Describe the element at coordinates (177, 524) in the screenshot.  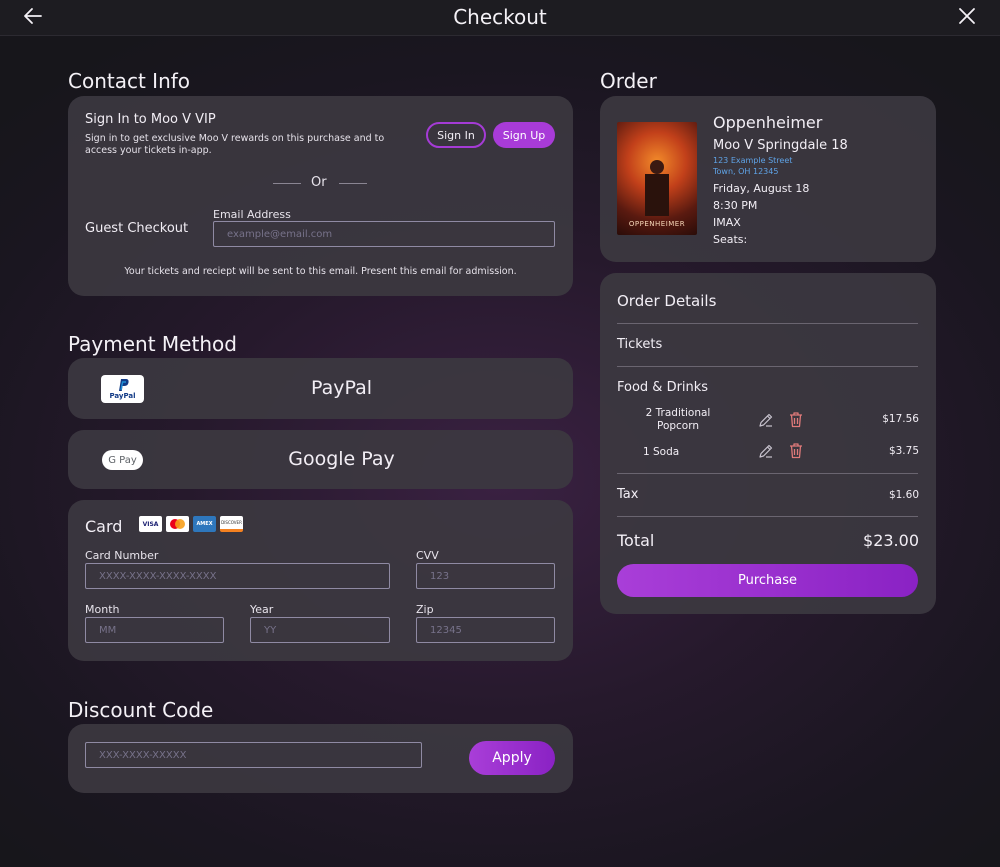
I see `mastercard-icon` at that location.